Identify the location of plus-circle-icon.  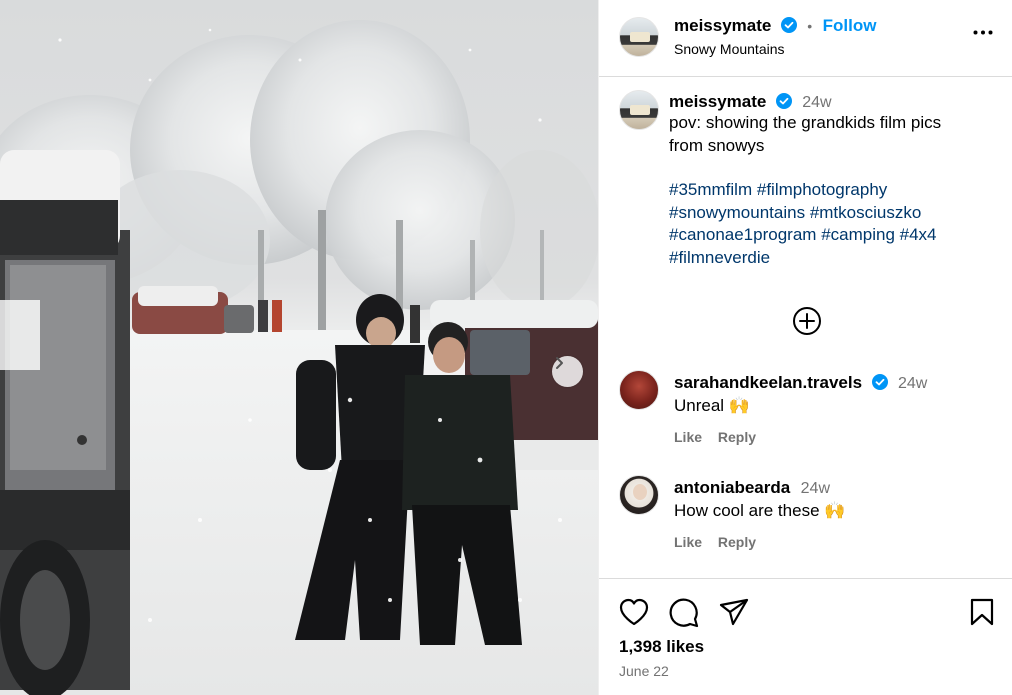
(807, 321).